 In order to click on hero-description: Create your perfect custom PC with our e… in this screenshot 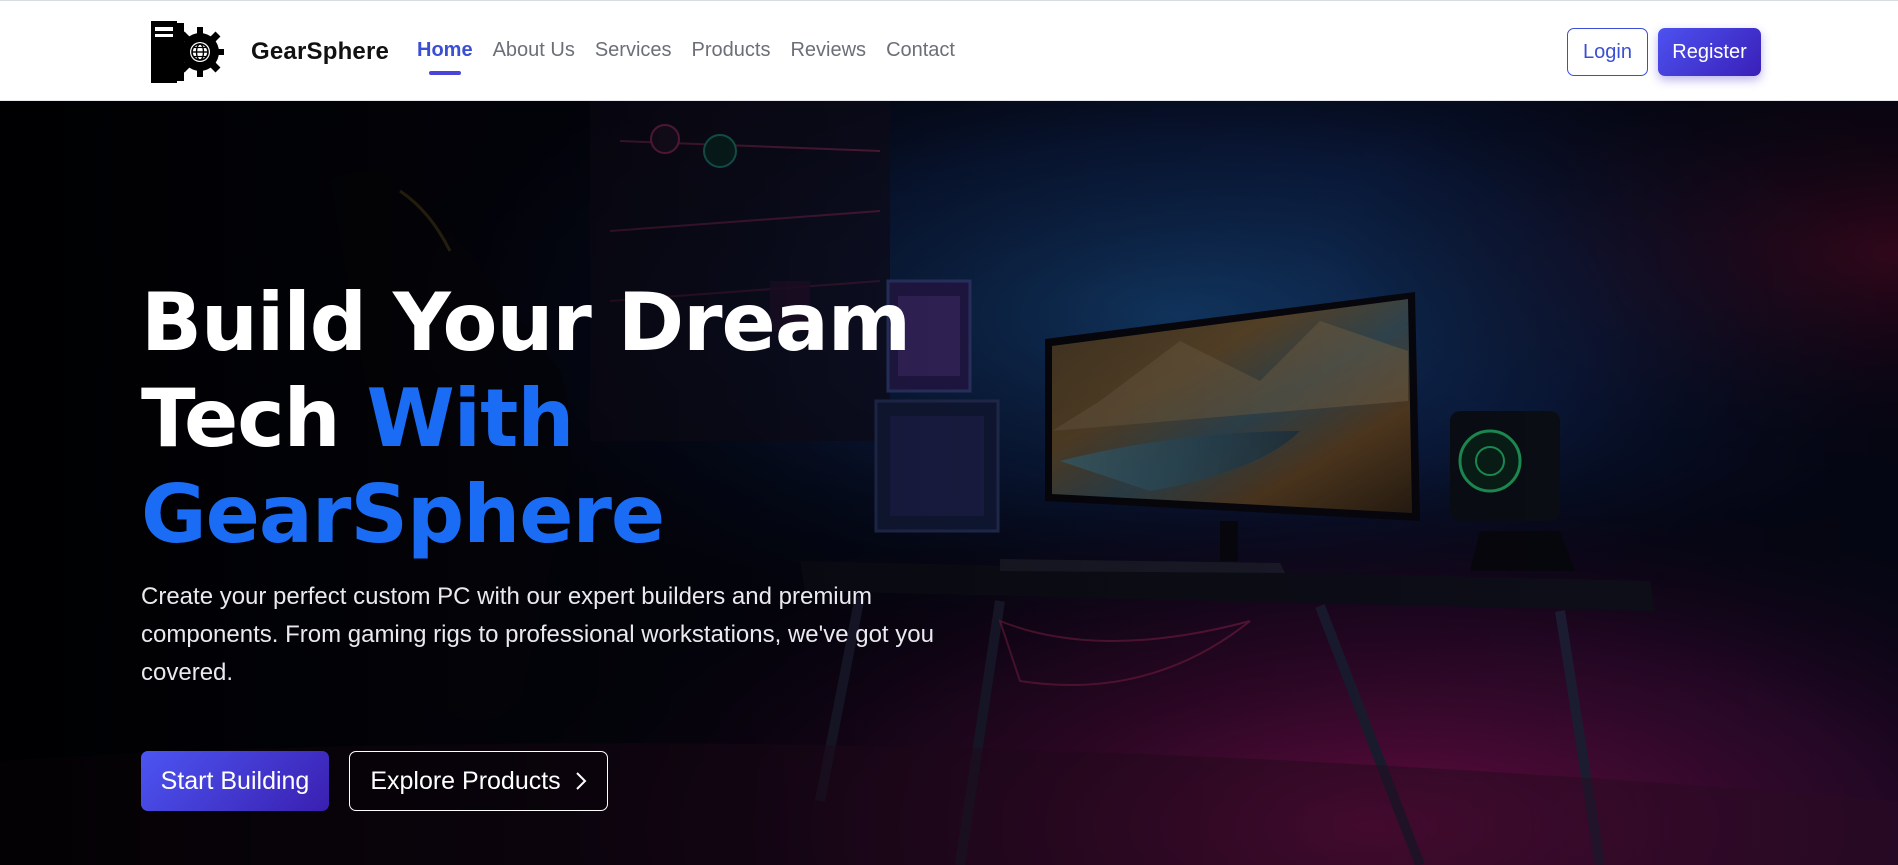, I will do `click(537, 634)`.